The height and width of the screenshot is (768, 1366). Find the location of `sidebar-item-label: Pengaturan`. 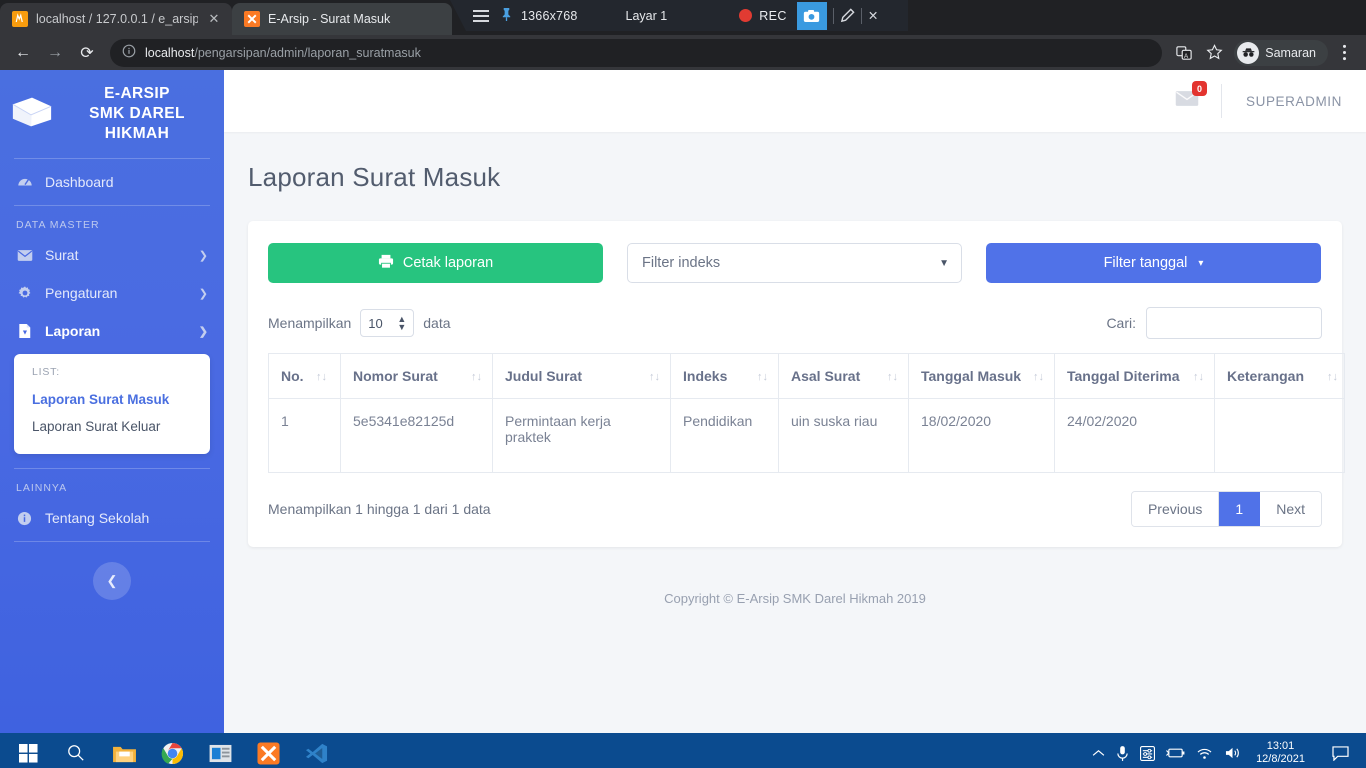

sidebar-item-label: Pengaturan is located at coordinates (81, 293).